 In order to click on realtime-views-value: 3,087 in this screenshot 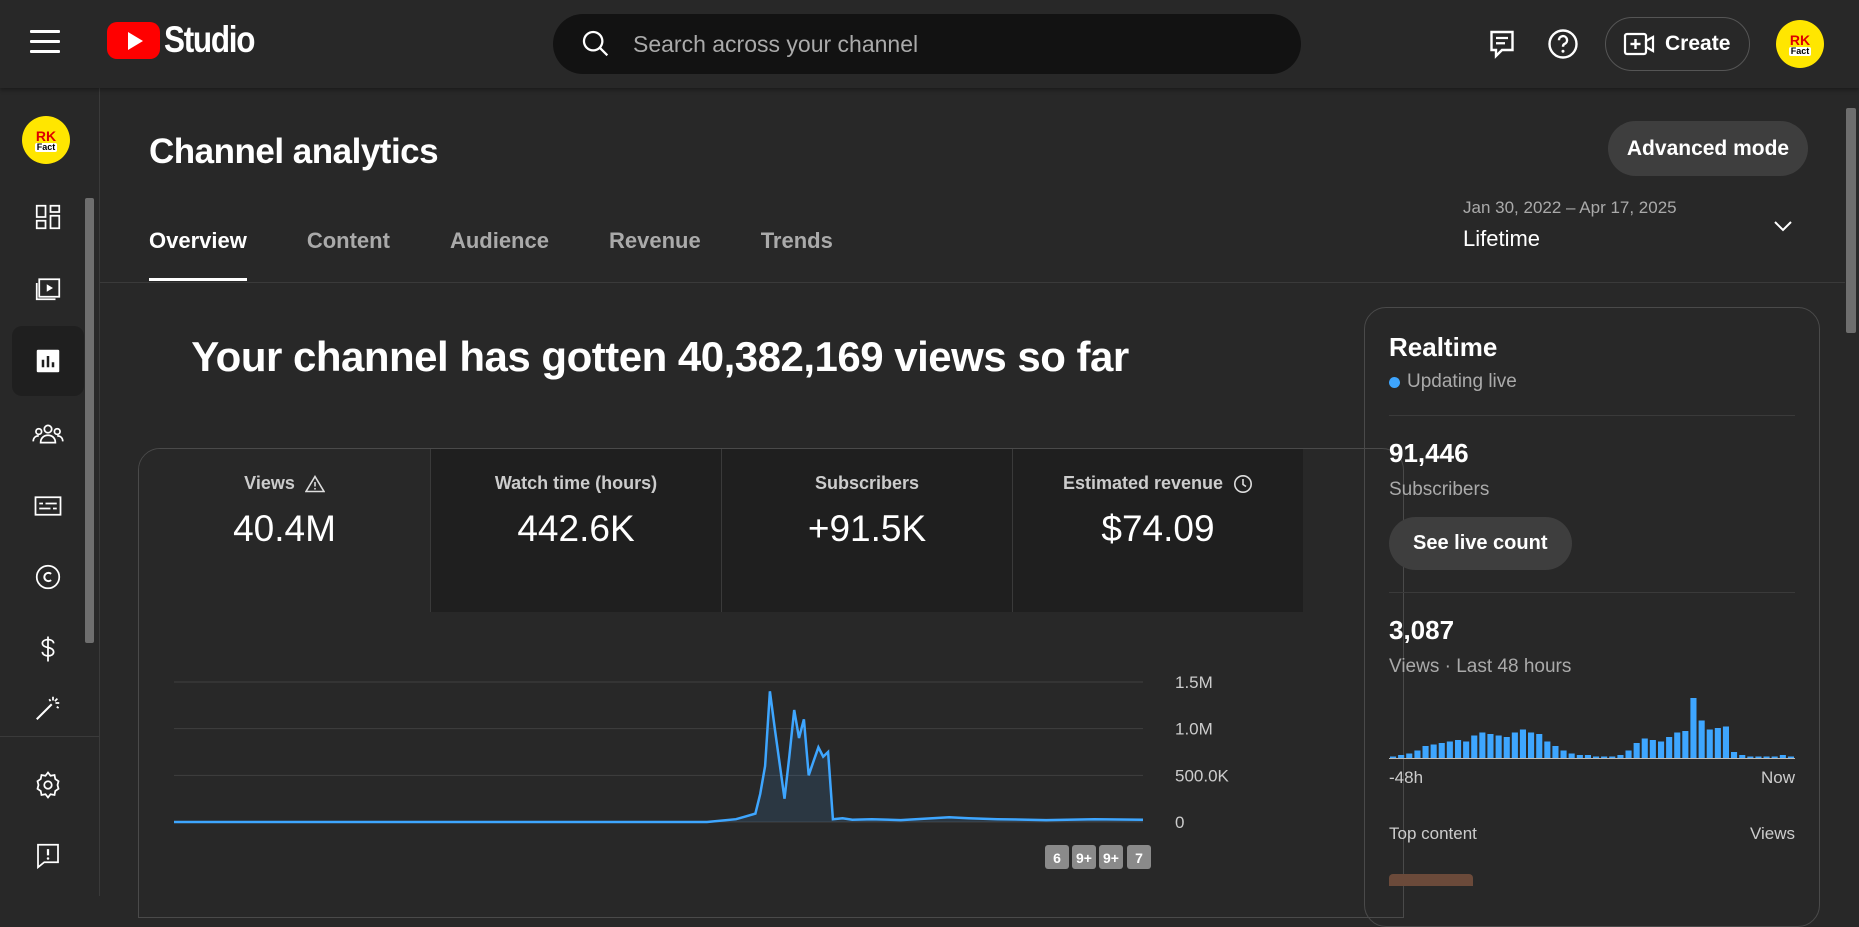, I will do `click(1422, 630)`.